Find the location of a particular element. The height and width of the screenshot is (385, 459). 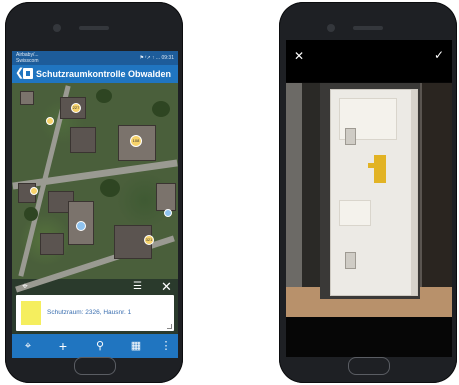

map-marker: 108 is located at coordinates (136, 141).